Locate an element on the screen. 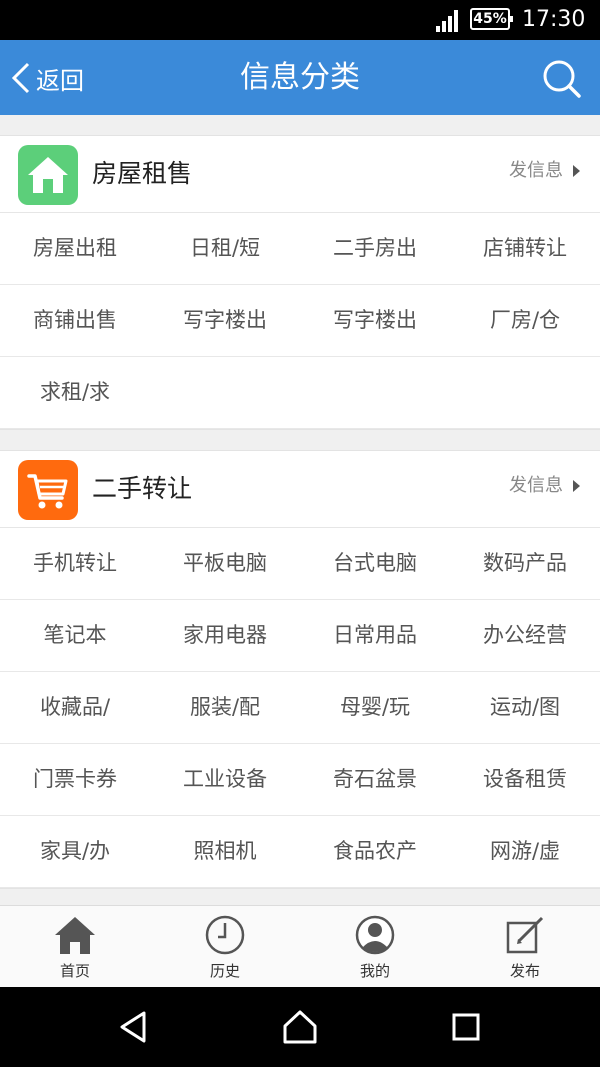 Image resolution: width=600 pixels, height=1067 pixels. back-triangle-icon is located at coordinates (134, 1027).